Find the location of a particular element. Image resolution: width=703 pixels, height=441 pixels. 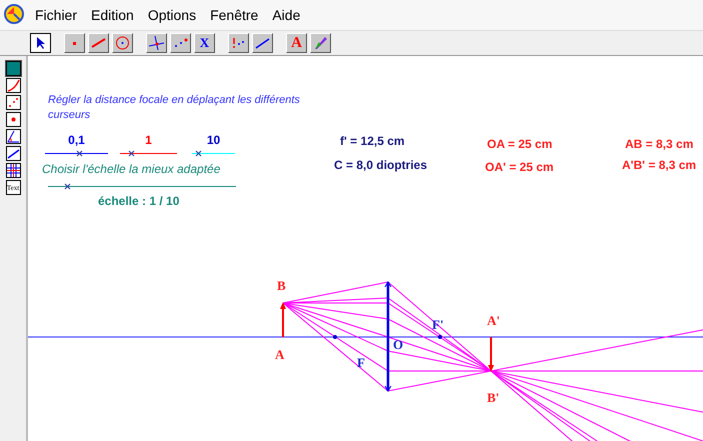

tool-button: X is located at coordinates (204, 43).